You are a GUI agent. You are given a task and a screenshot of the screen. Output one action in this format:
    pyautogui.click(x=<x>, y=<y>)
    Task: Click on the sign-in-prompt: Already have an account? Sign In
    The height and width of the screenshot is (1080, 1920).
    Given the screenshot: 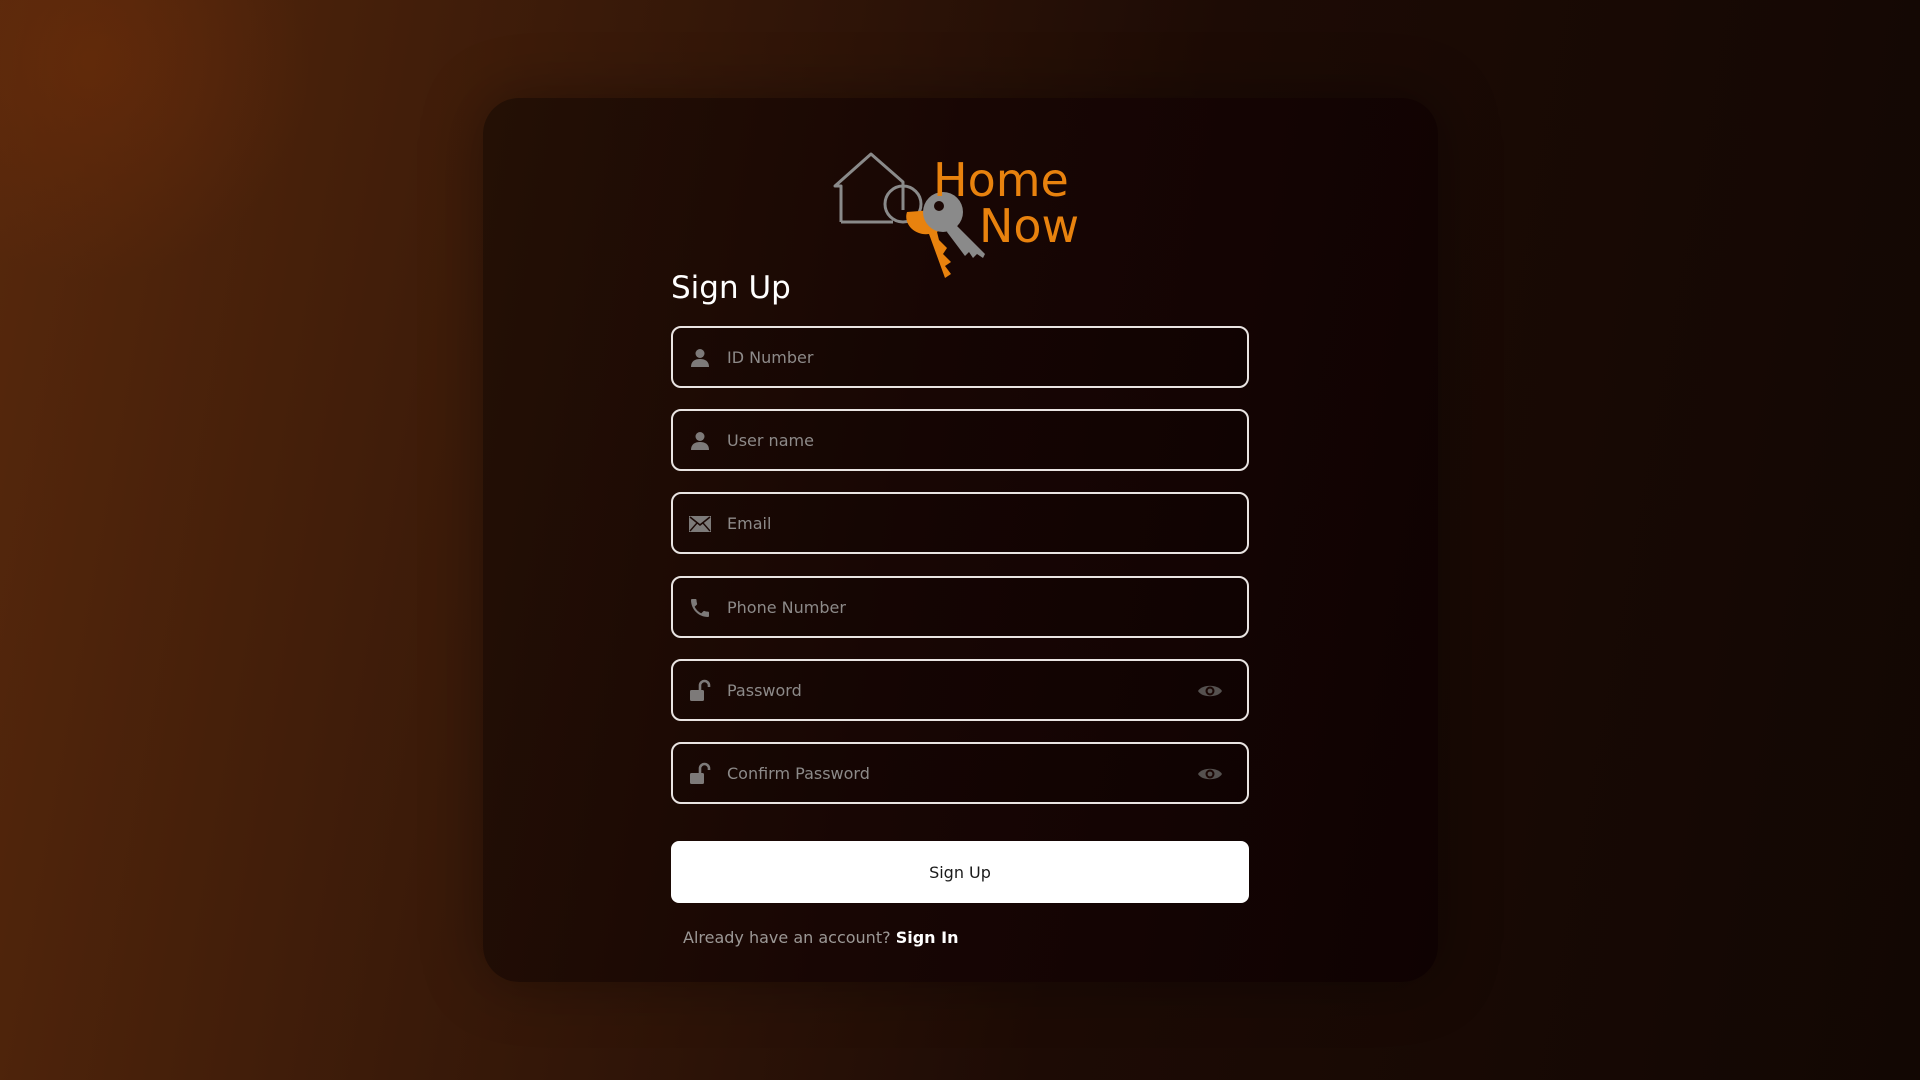 What is the action you would take?
    pyautogui.click(x=820, y=937)
    